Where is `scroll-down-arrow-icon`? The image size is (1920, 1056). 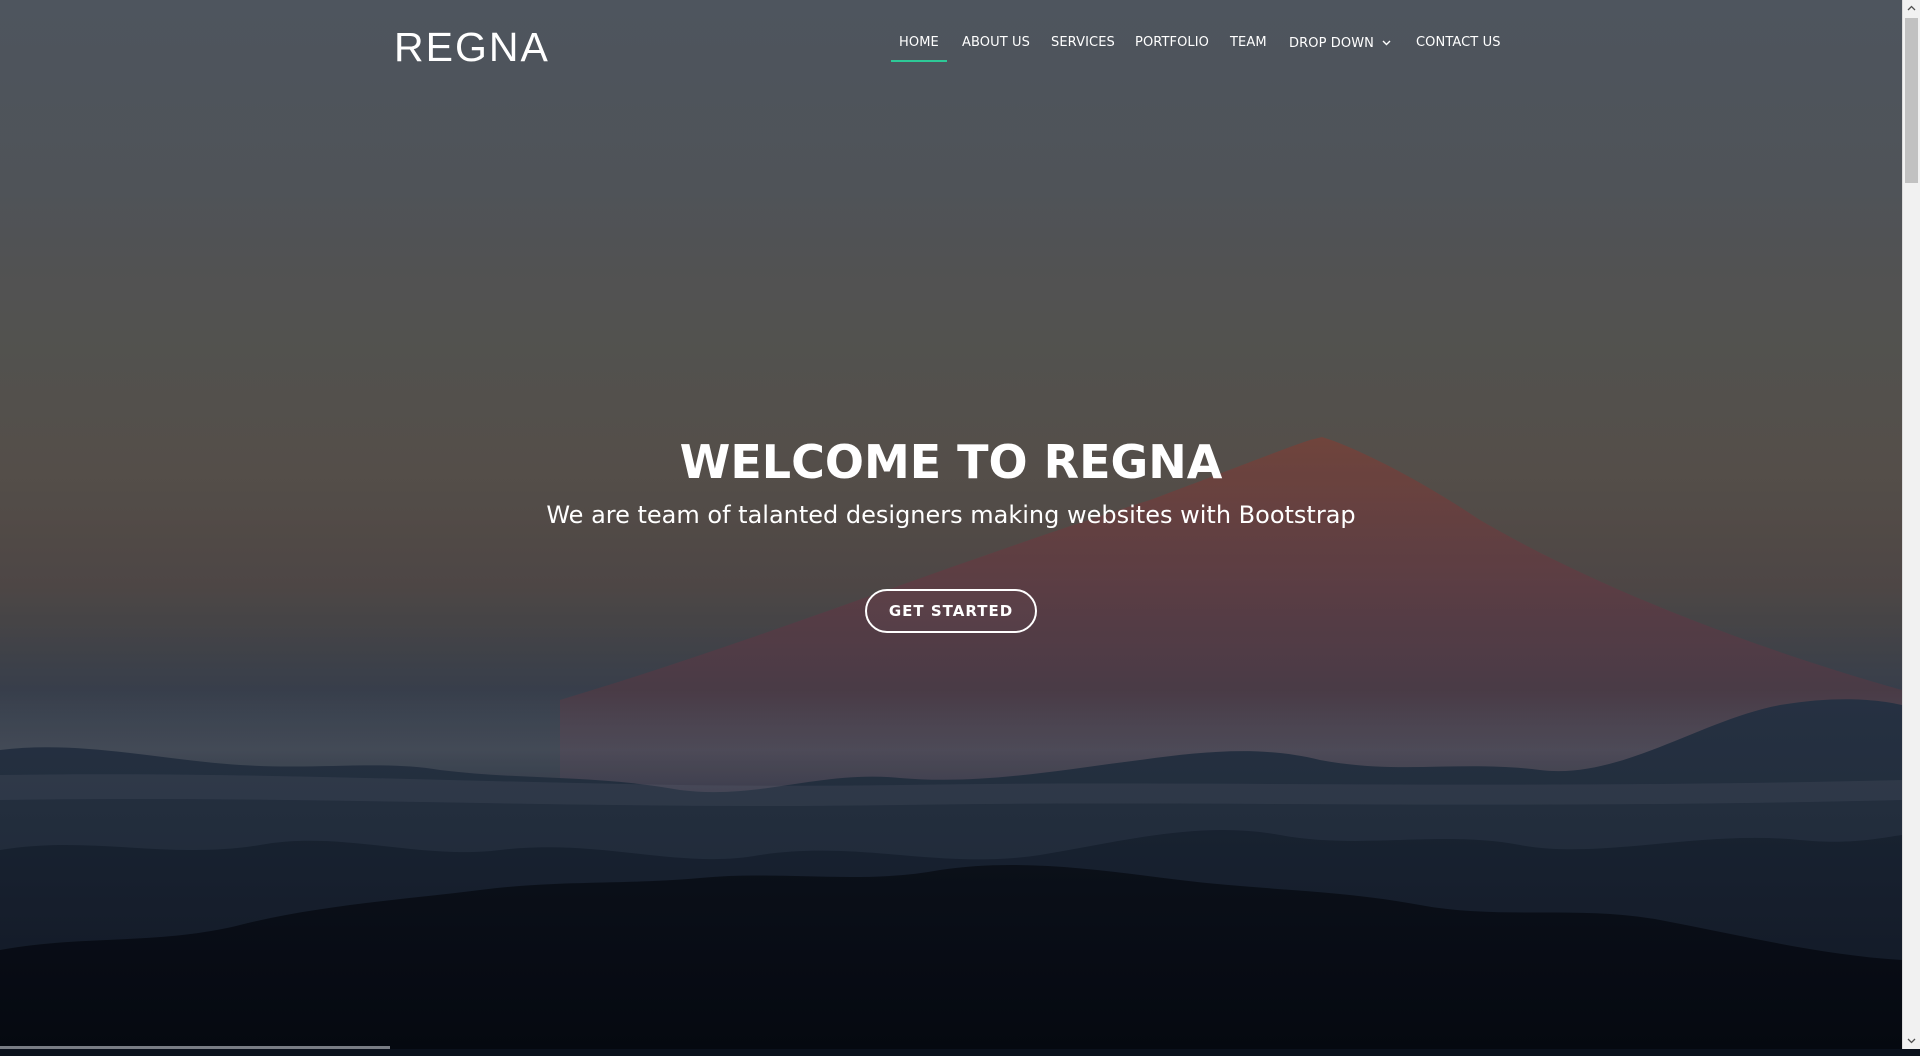 scroll-down-arrow-icon is located at coordinates (1911, 1040).